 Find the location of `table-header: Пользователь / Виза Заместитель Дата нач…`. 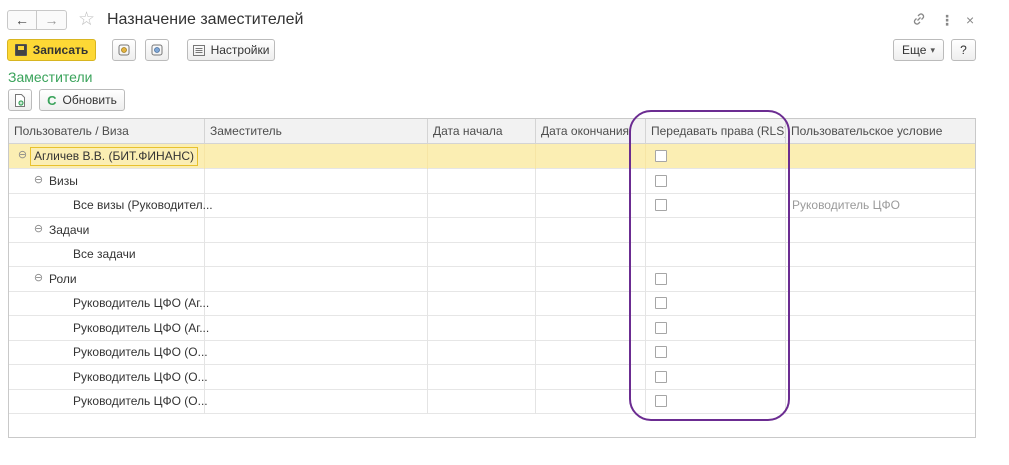

table-header: Пользователь / Виза Заместитель Дата нач… is located at coordinates (492, 131).